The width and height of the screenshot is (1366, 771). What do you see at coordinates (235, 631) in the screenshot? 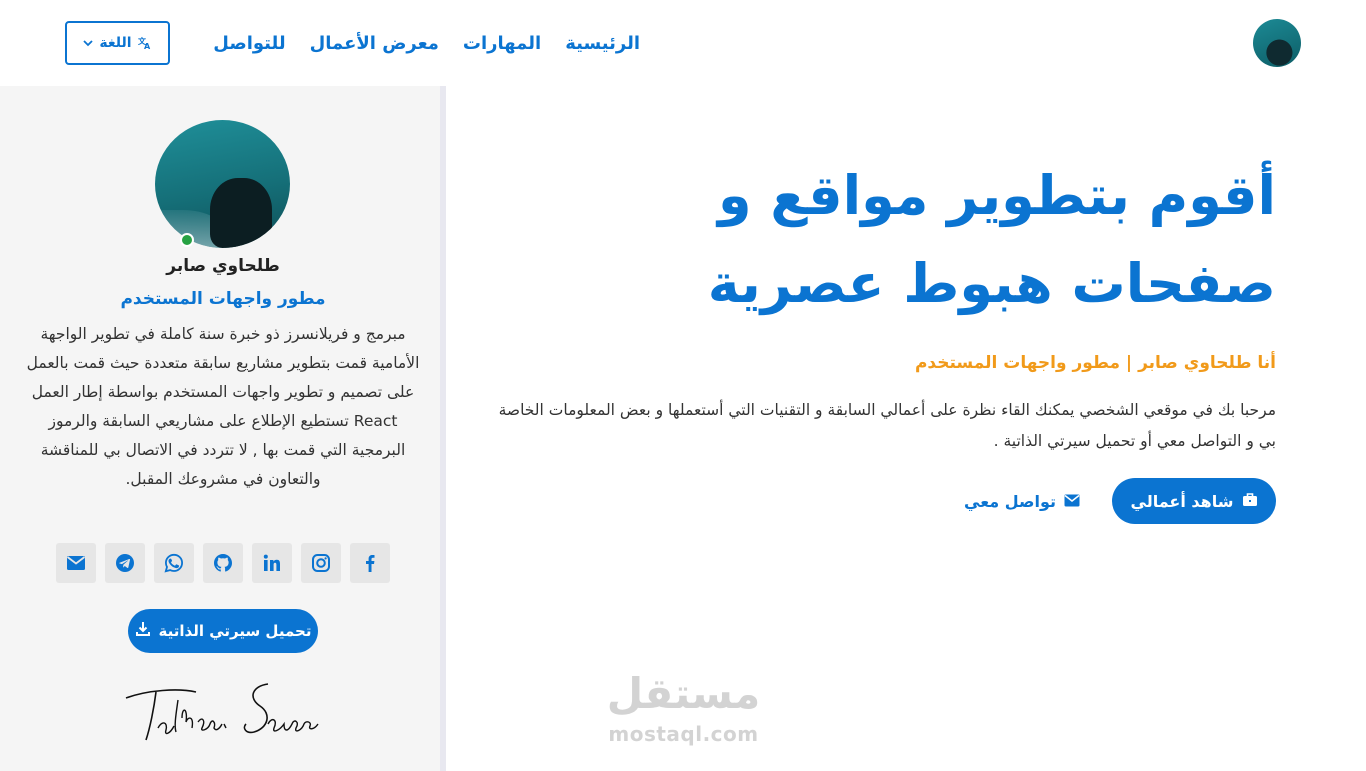
I see `download-cv-label: تحميل سيرتي الذاتية` at bounding box center [235, 631].